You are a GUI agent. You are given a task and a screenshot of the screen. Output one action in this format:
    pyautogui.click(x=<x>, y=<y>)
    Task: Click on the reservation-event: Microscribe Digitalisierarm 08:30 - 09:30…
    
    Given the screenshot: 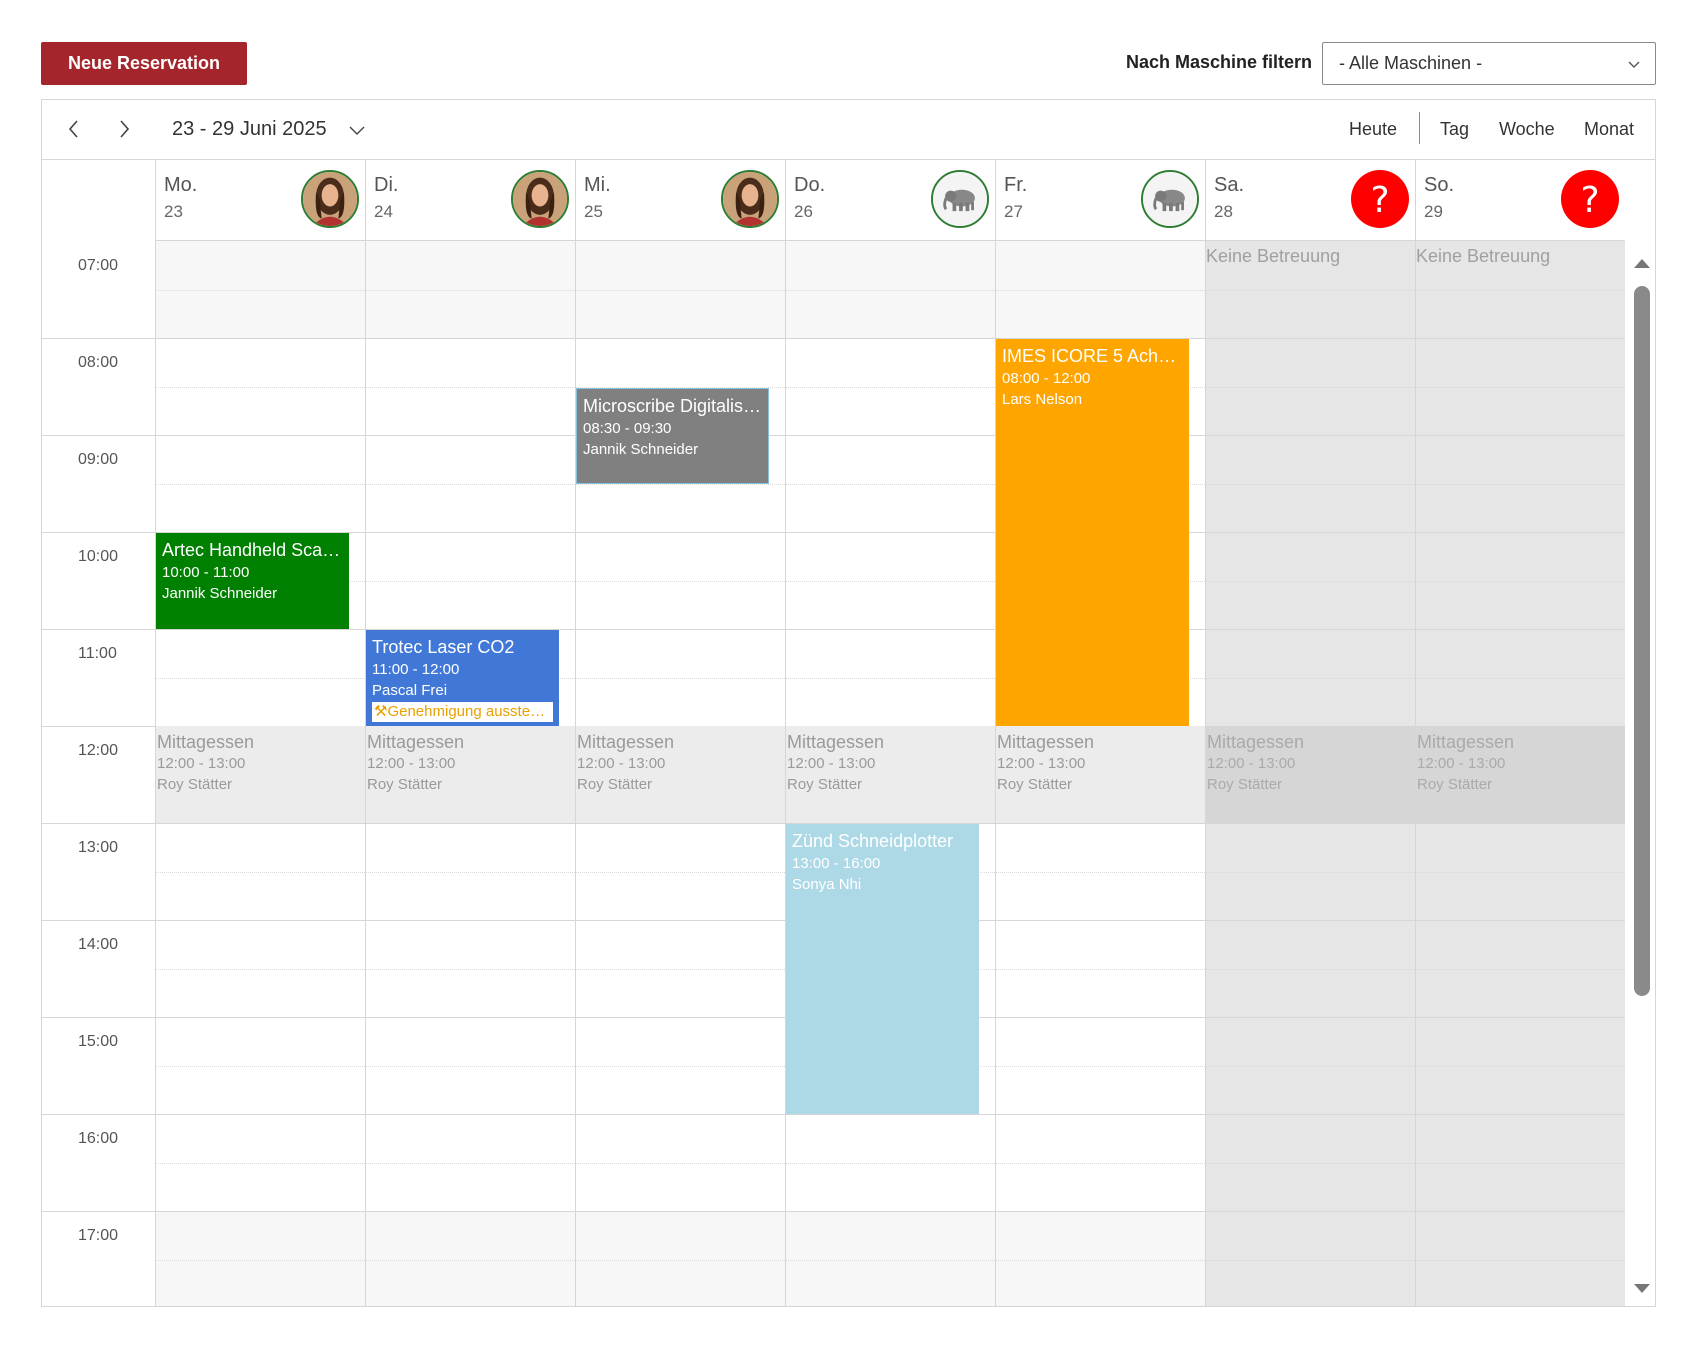 What is the action you would take?
    pyautogui.click(x=672, y=435)
    